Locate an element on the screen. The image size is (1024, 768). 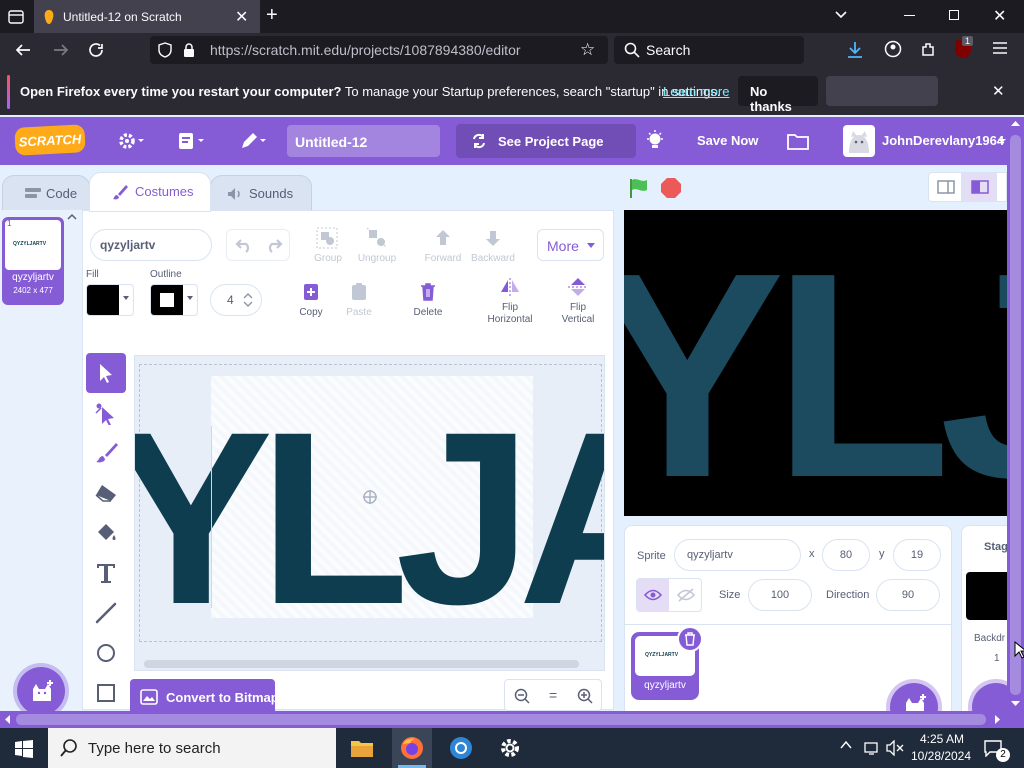
user-avatar is located at coordinates (859, 141).